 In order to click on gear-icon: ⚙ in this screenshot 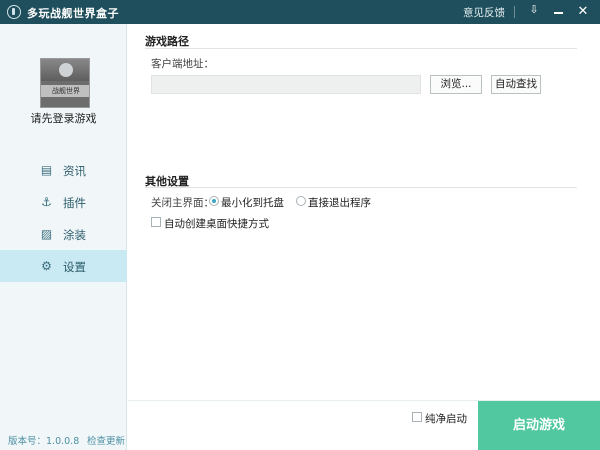, I will do `click(46, 266)`.